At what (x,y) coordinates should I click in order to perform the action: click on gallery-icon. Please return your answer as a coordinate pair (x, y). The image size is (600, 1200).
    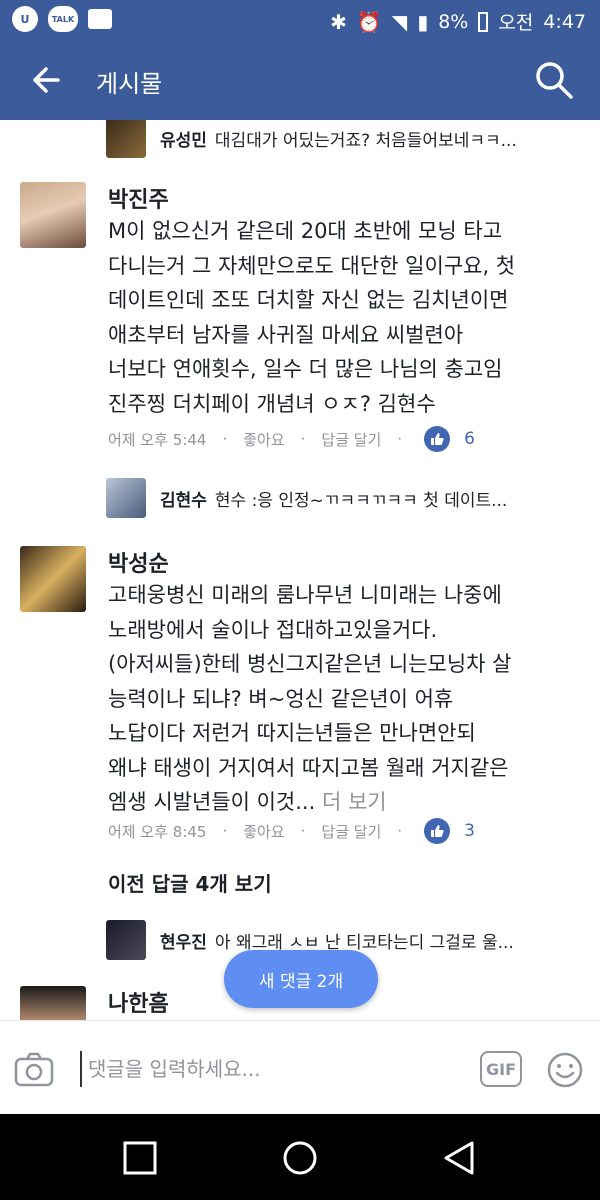
    Looking at the image, I should click on (100, 19).